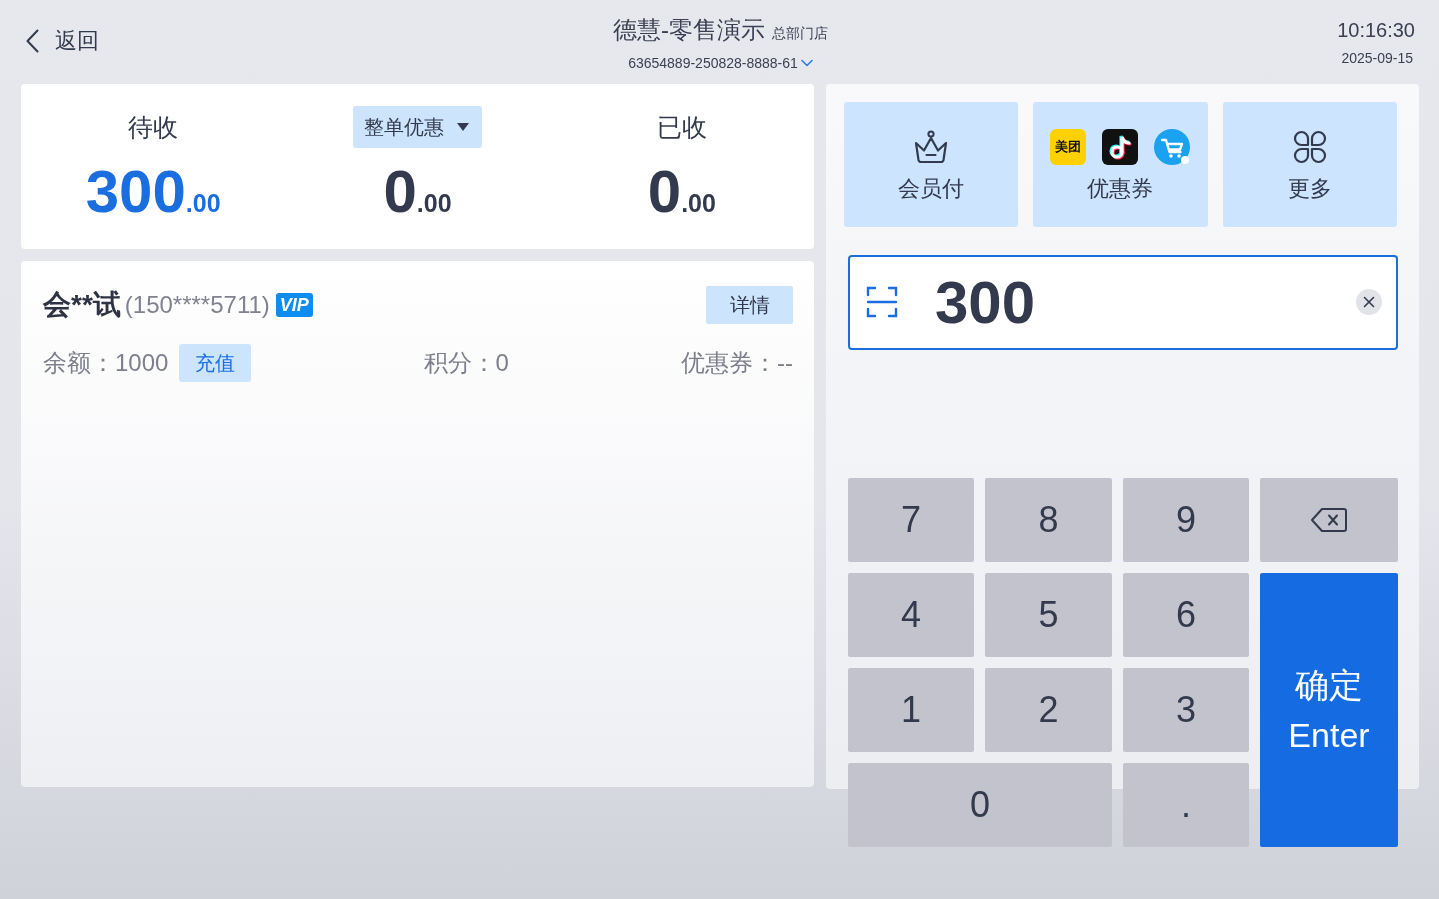 Image resolution: width=1439 pixels, height=899 pixels. I want to click on payment-method-button: 会员付, so click(931, 164).